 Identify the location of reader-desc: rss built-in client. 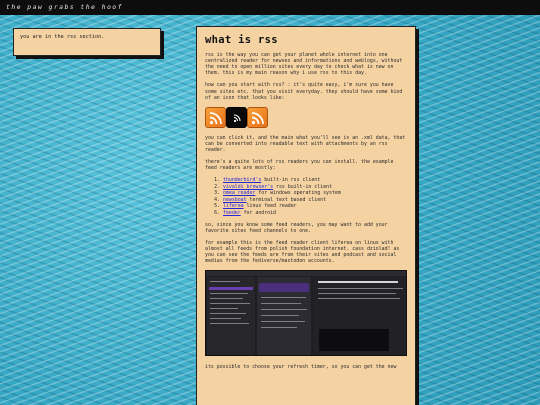
(302, 186).